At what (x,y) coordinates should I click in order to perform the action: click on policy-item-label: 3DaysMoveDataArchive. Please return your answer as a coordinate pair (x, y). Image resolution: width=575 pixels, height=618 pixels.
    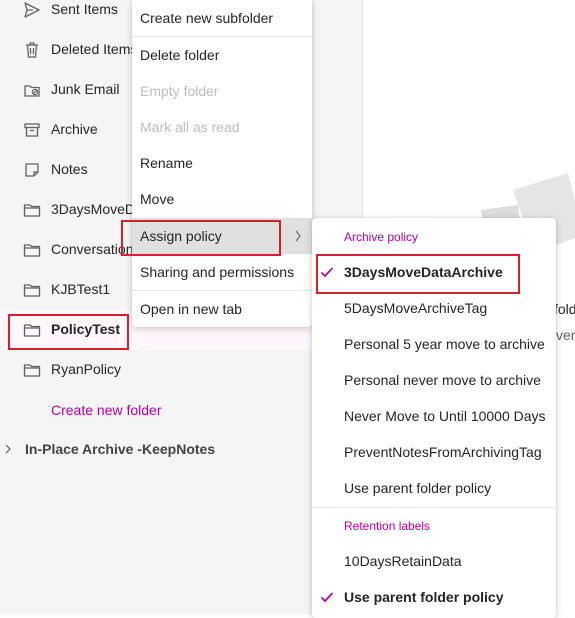
    Looking at the image, I should click on (423, 272).